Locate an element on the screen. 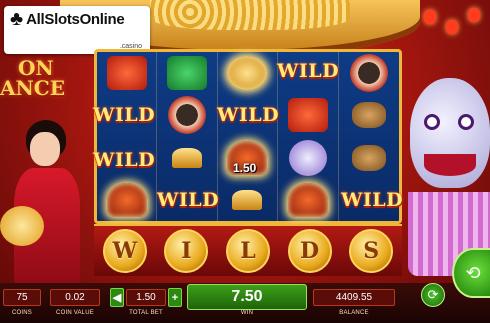  autoplay-icon: ⟳ is located at coordinates (433, 295).